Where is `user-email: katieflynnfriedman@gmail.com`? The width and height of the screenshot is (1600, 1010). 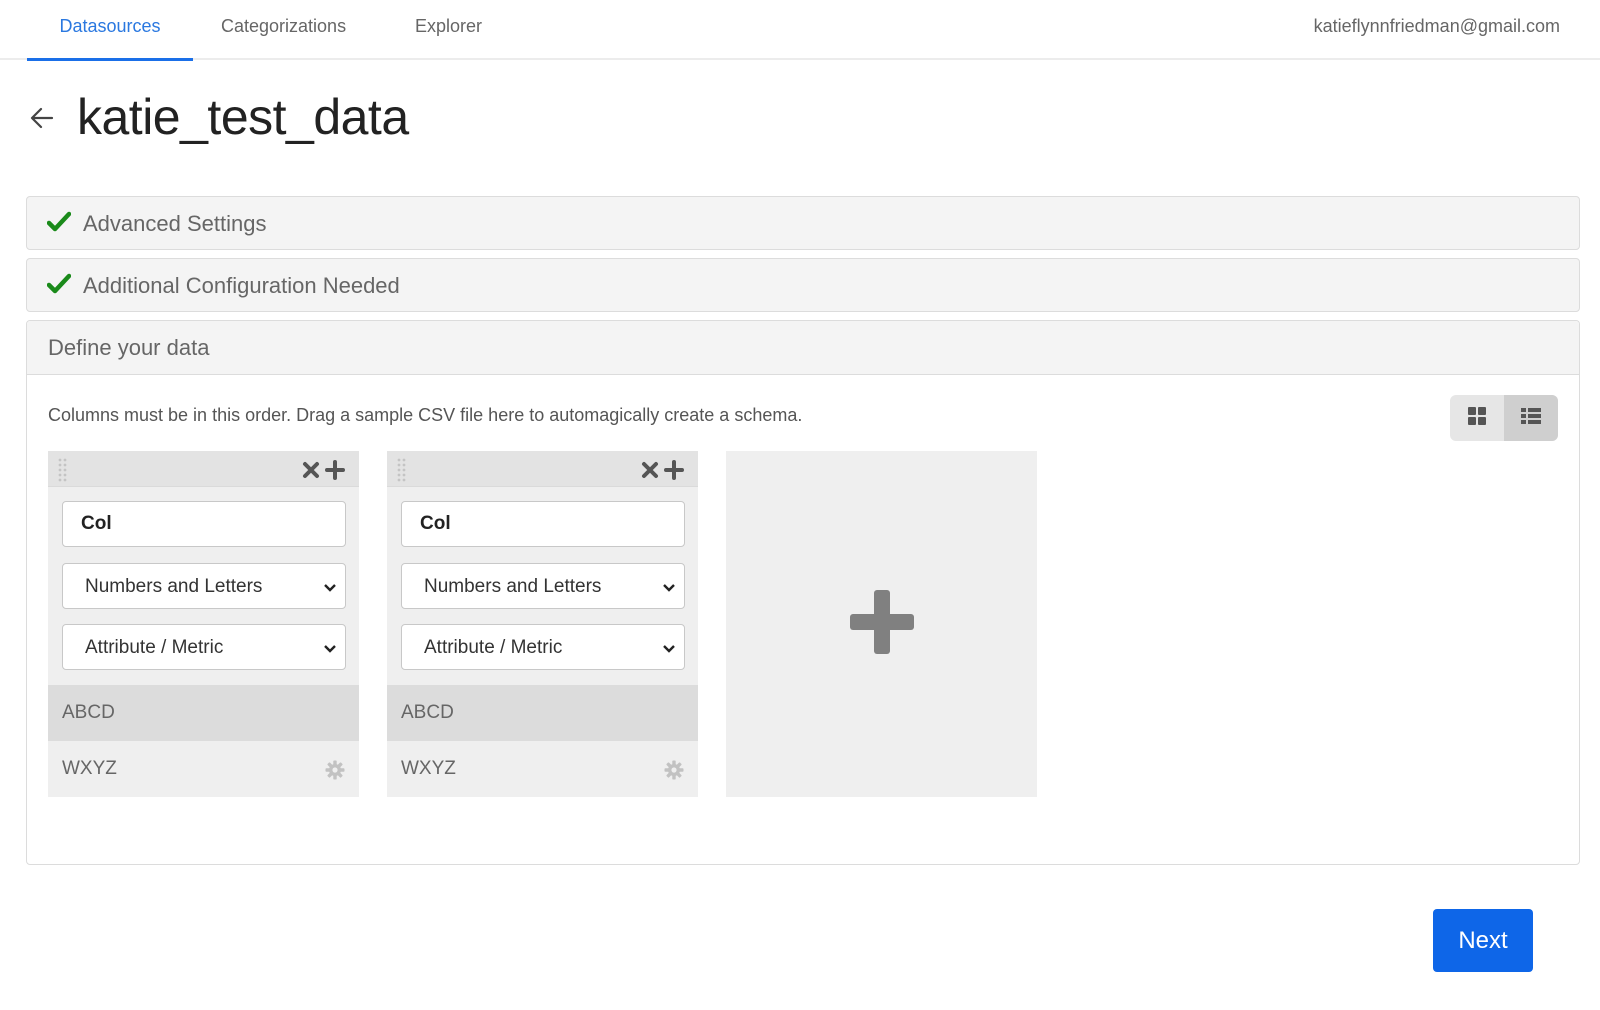 user-email: katieflynnfriedman@gmail.com is located at coordinates (1437, 26).